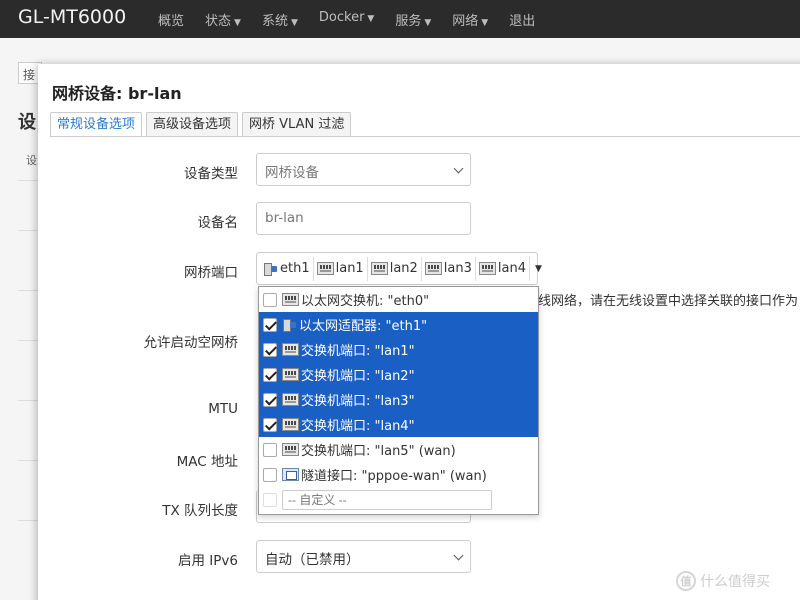 The image size is (800, 600). What do you see at coordinates (292, 173) in the screenshot?
I see `device-type-value: 网桥设备` at bounding box center [292, 173].